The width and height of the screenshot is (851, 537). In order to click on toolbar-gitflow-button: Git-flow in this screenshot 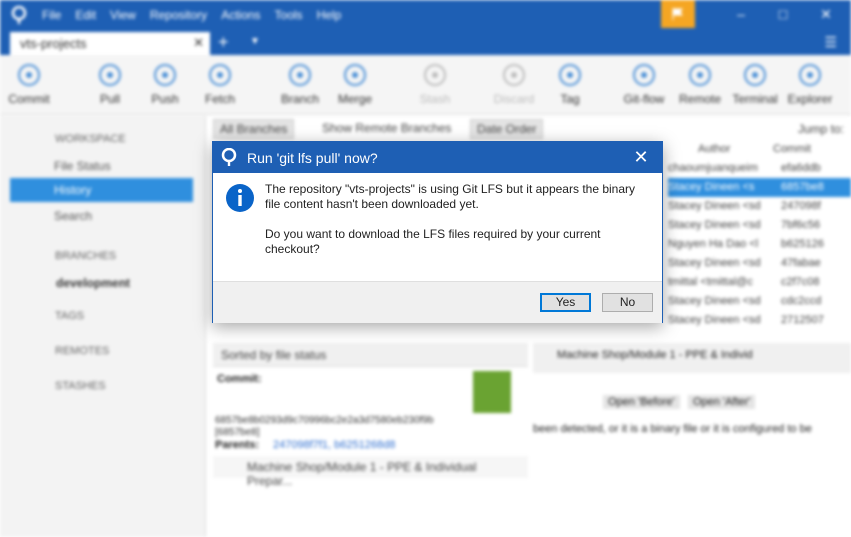, I will do `click(644, 84)`.